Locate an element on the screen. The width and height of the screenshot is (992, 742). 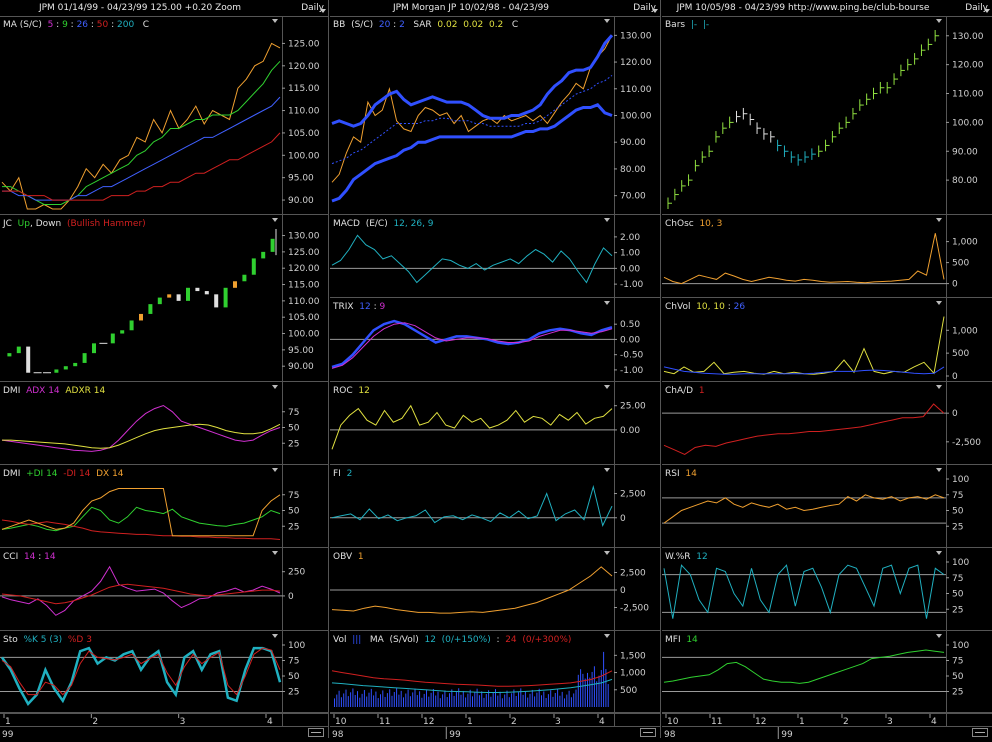
y-tick-label: 100 is located at coordinates (960, 646).